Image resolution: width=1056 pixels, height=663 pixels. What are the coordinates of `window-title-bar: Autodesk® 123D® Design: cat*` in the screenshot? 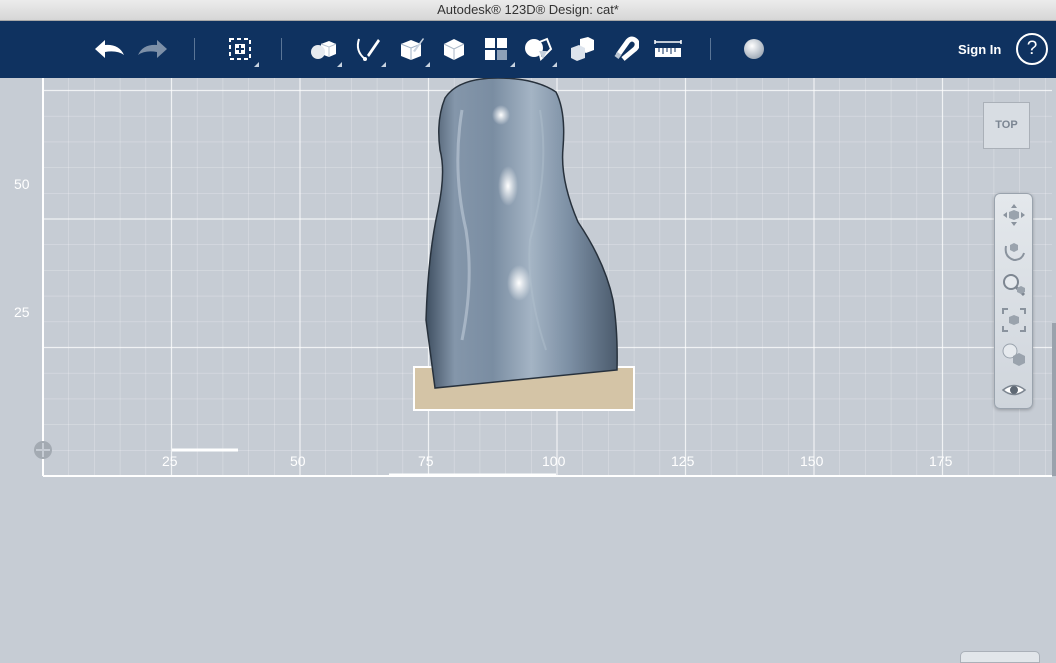 It's located at (528, 10).